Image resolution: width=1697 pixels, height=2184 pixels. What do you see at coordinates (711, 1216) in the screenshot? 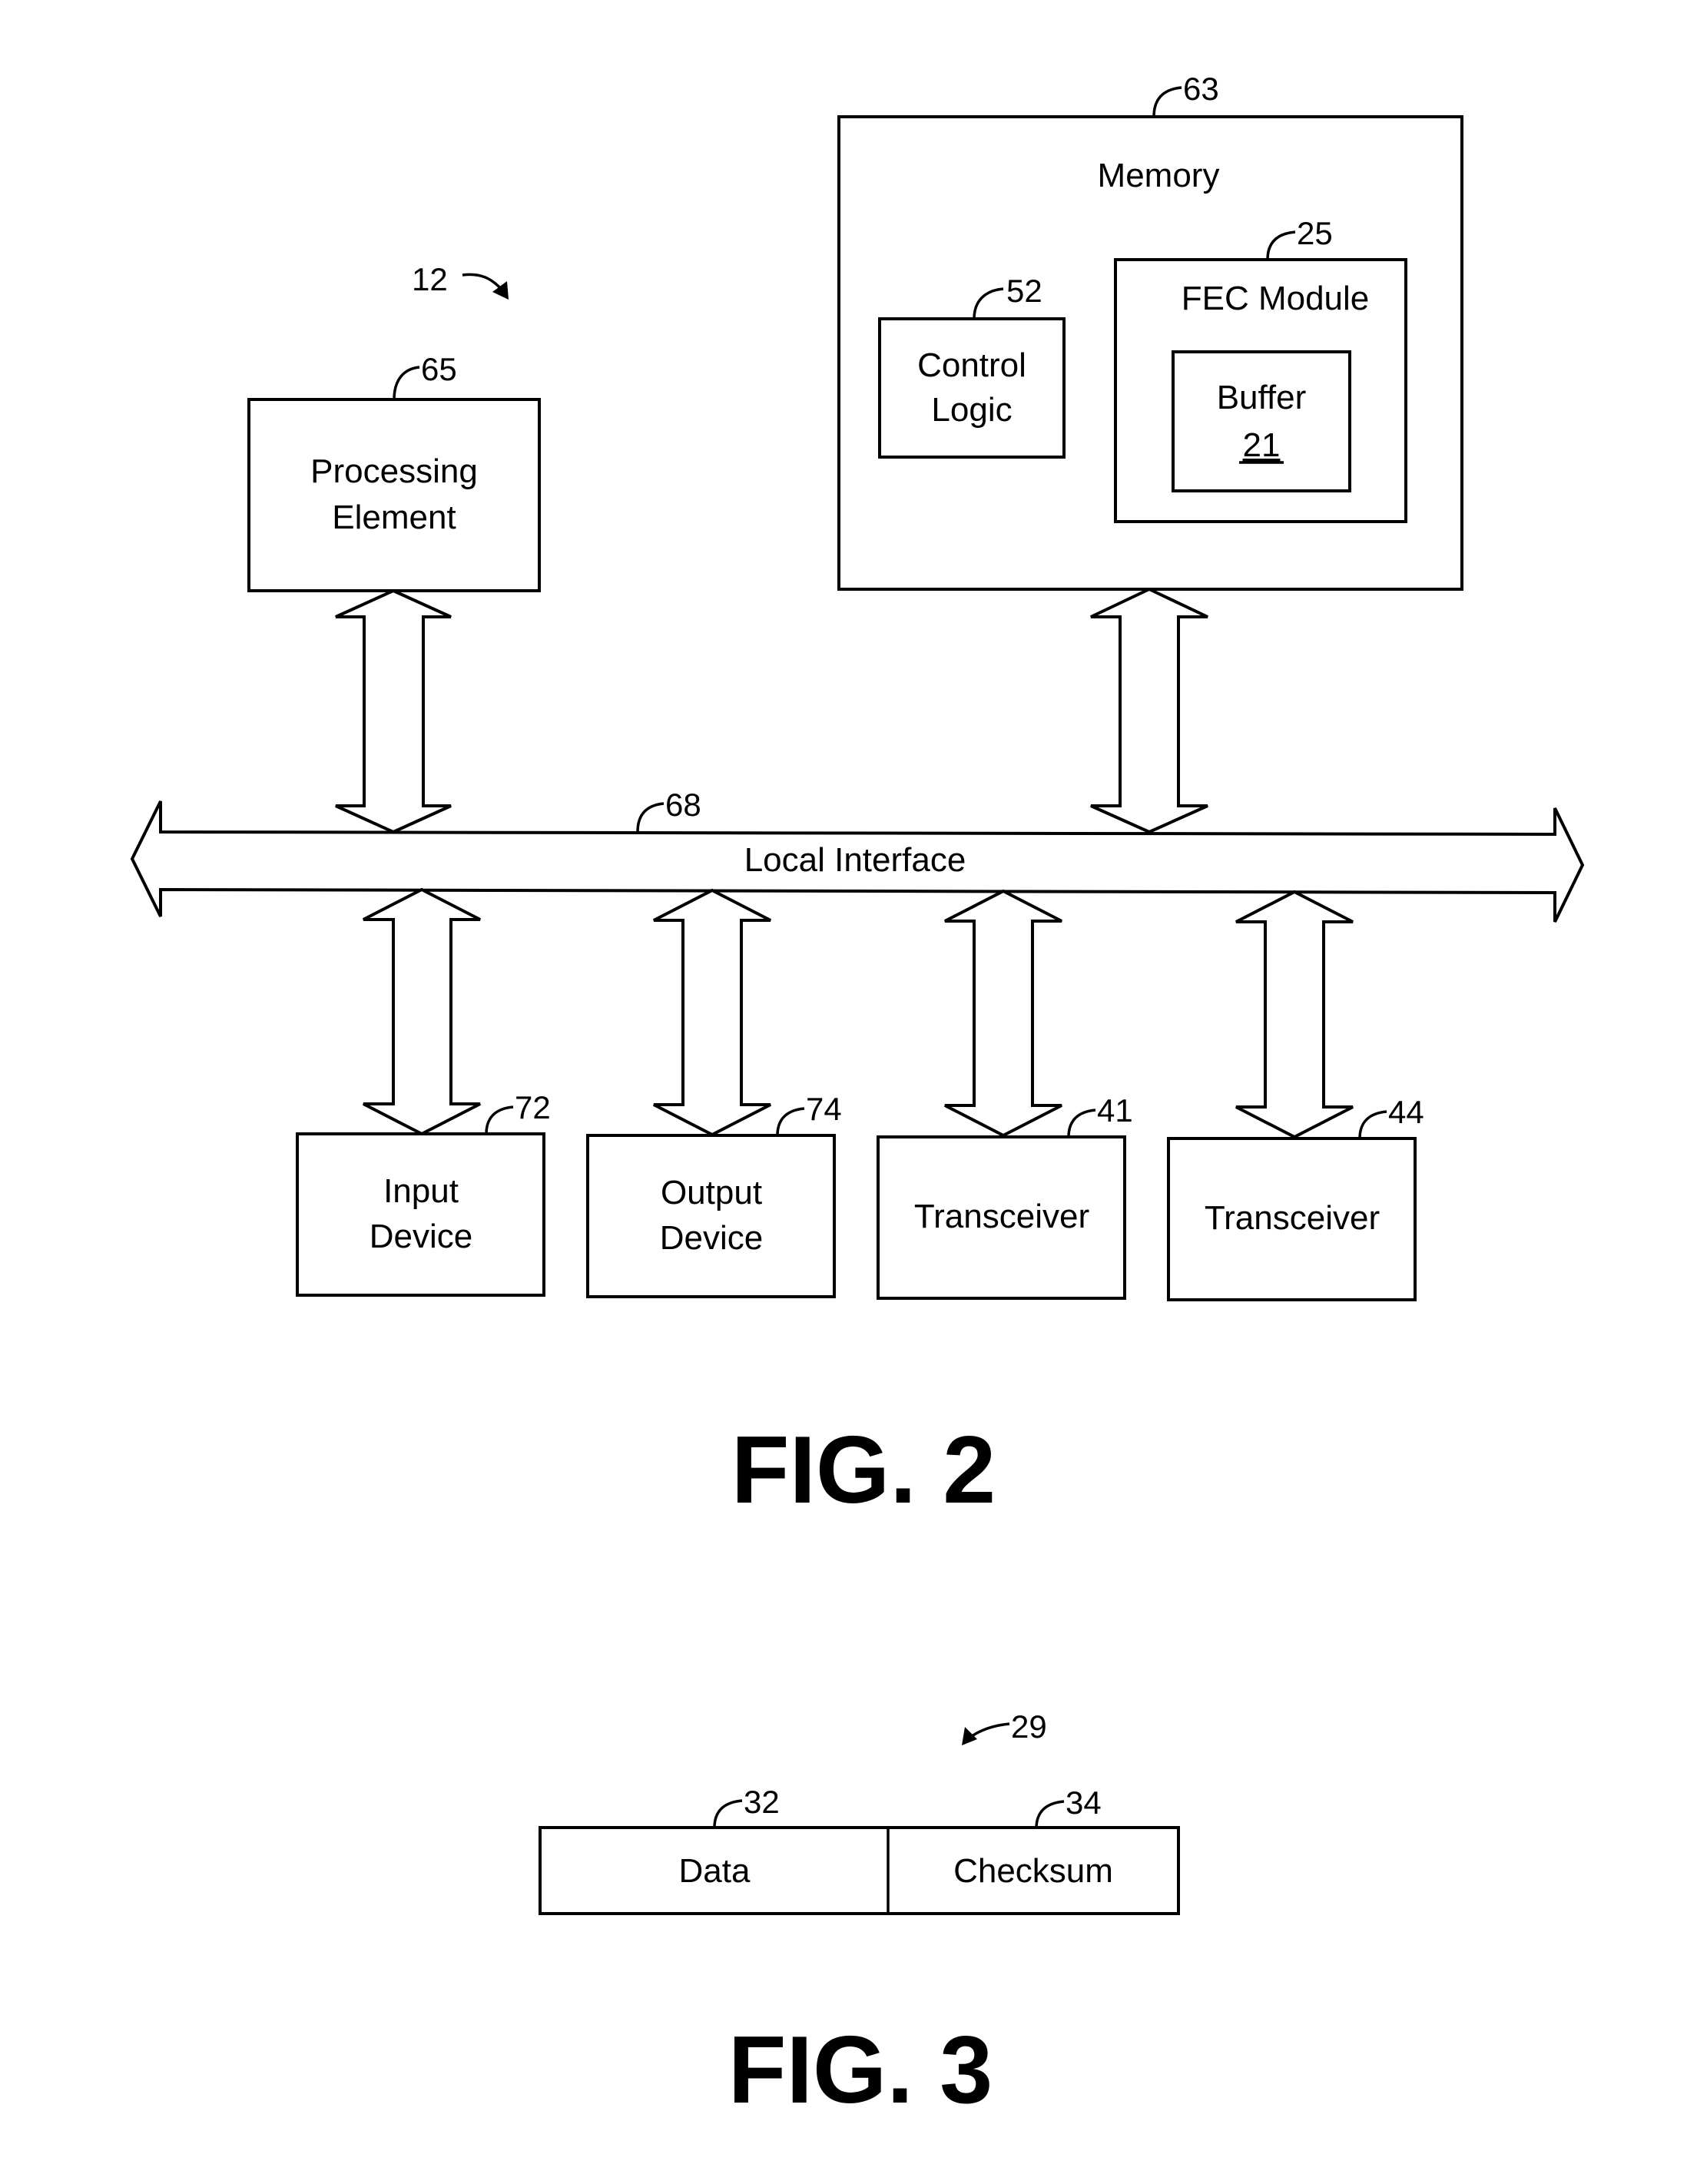
I see `output-device-box` at bounding box center [711, 1216].